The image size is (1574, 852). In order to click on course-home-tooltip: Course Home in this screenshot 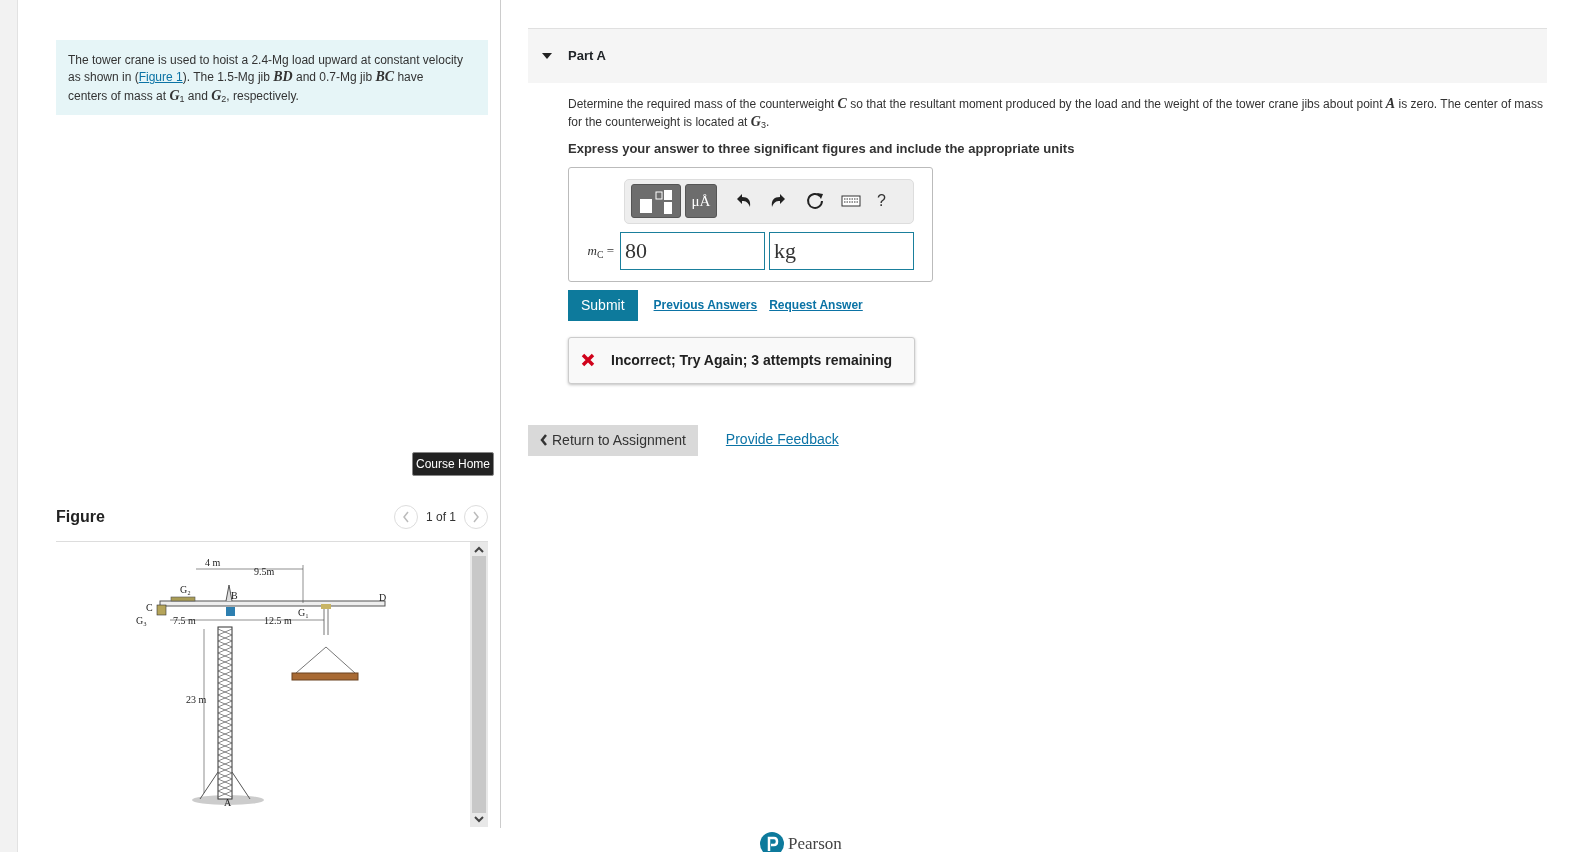, I will do `click(452, 464)`.